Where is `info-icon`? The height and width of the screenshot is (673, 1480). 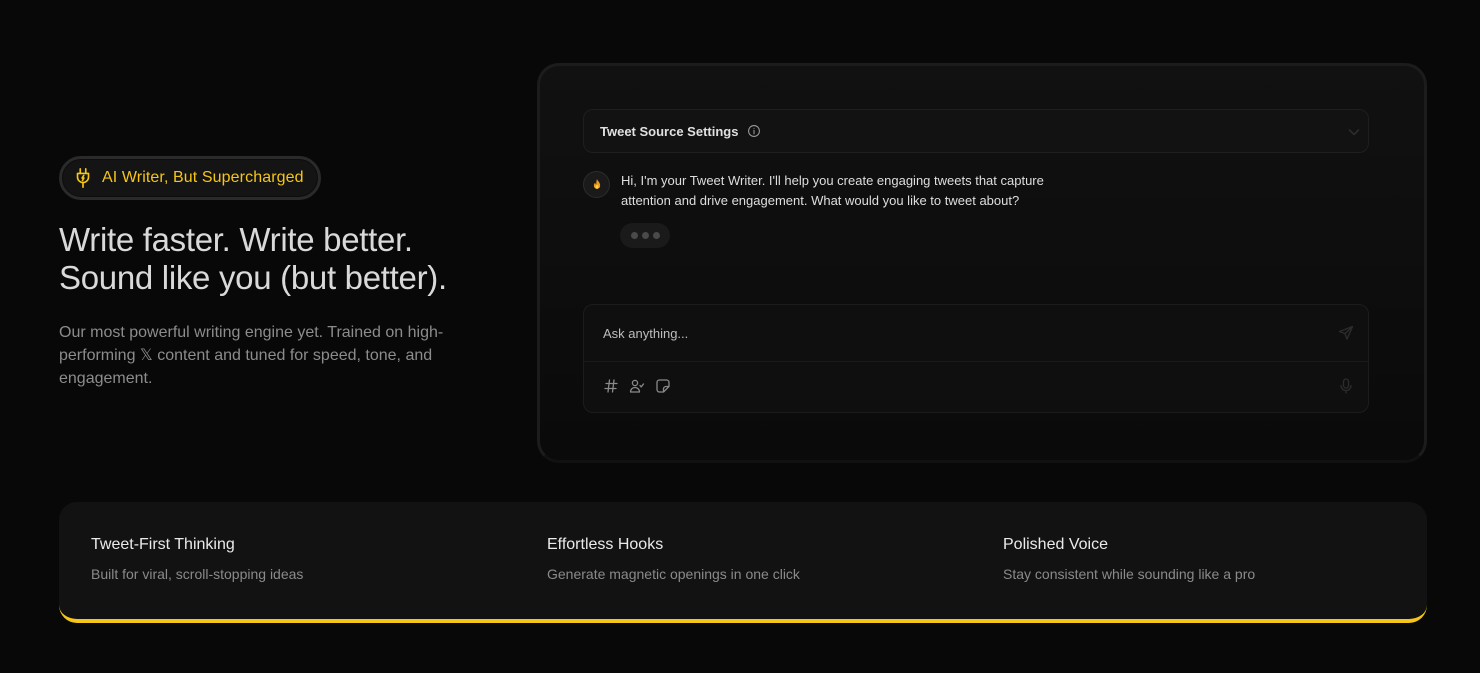
info-icon is located at coordinates (754, 131).